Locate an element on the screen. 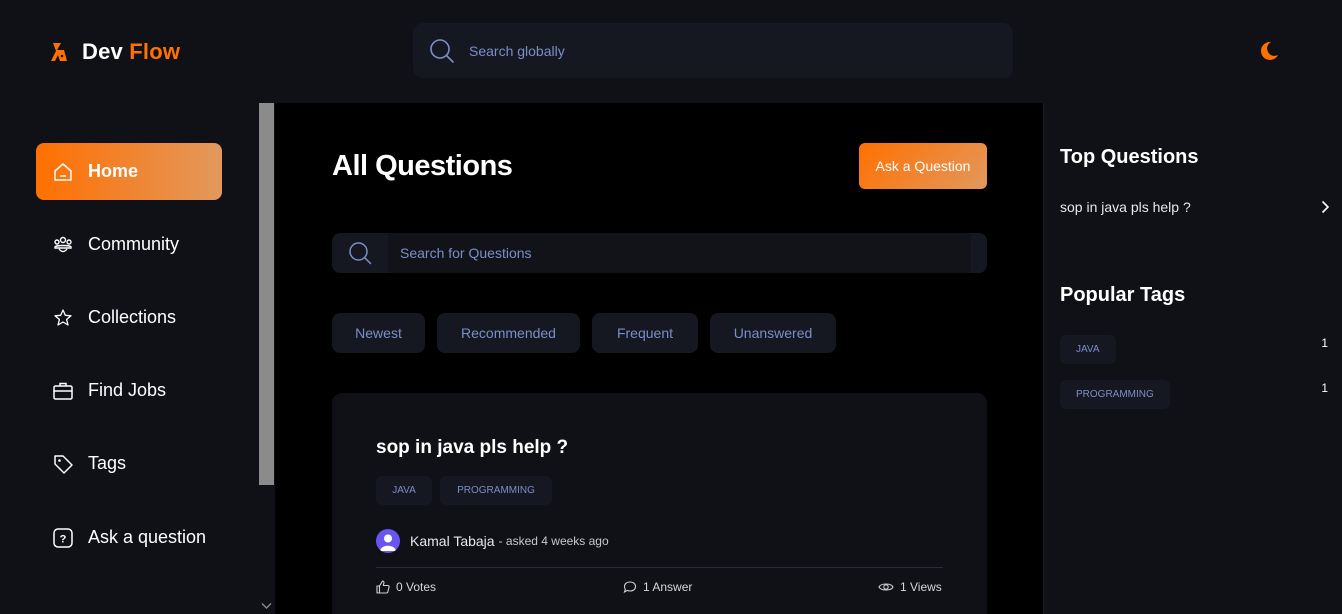 Image resolution: width=1342 pixels, height=614 pixels. scrollbar-thumb is located at coordinates (266, 294).